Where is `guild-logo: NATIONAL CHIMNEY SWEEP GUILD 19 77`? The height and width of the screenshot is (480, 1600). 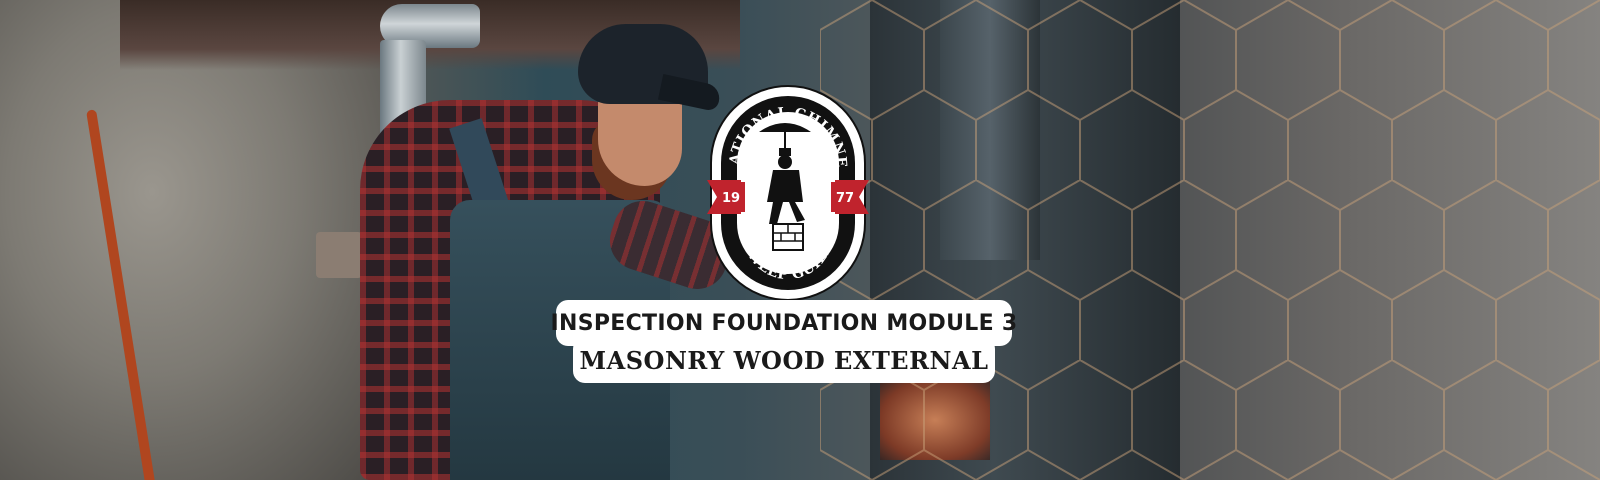
guild-logo: NATIONAL CHIMNEY SWEEP GUILD 19 77 is located at coordinates (788, 193).